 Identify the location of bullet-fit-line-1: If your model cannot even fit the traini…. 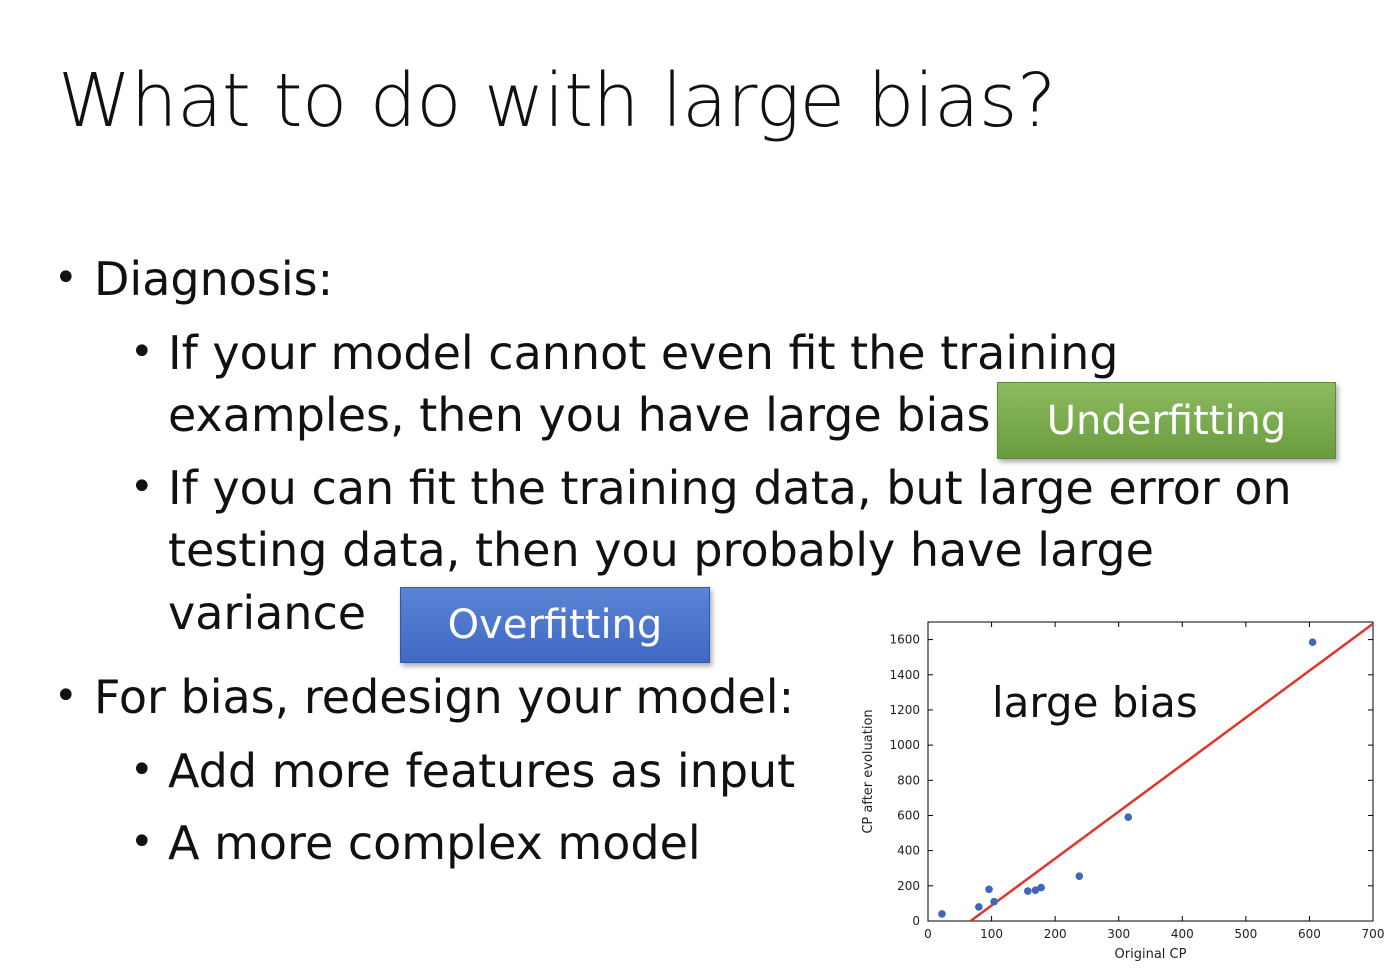
(643, 353).